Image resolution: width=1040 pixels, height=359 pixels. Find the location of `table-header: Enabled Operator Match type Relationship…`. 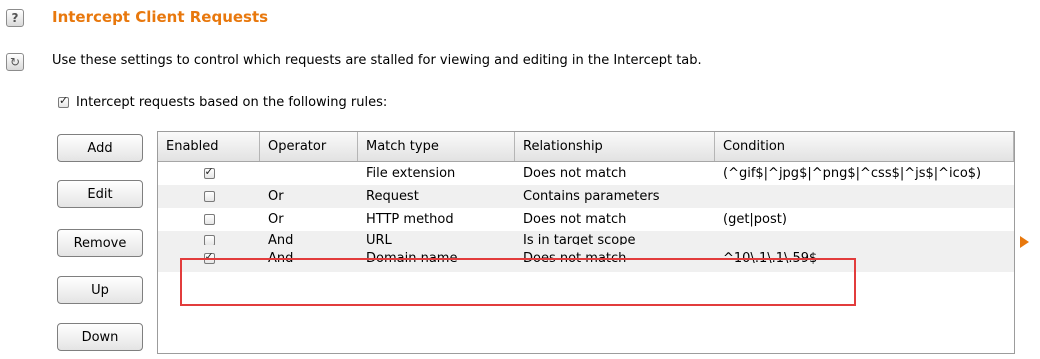

table-header: Enabled Operator Match type Relationship… is located at coordinates (586, 147).